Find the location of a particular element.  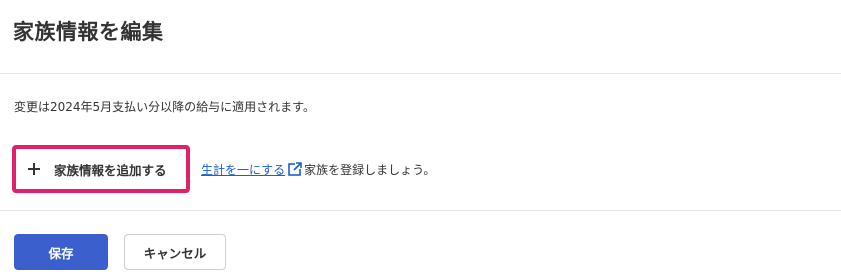

add-family-button: 家族情報を追加する is located at coordinates (97, 169).